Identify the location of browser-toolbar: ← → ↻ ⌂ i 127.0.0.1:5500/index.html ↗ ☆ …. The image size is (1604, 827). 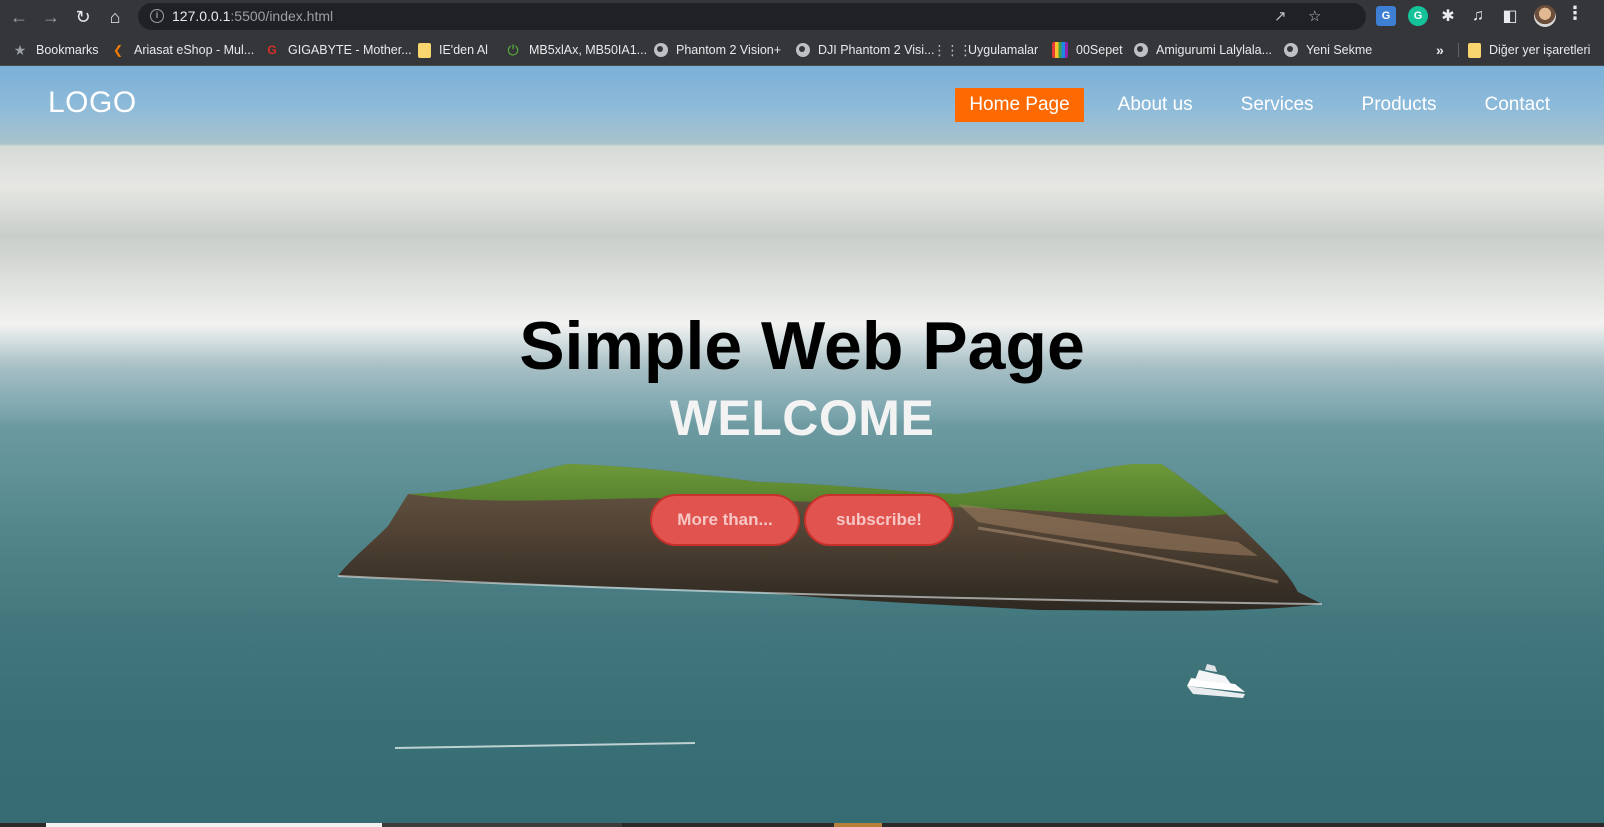
(802, 16).